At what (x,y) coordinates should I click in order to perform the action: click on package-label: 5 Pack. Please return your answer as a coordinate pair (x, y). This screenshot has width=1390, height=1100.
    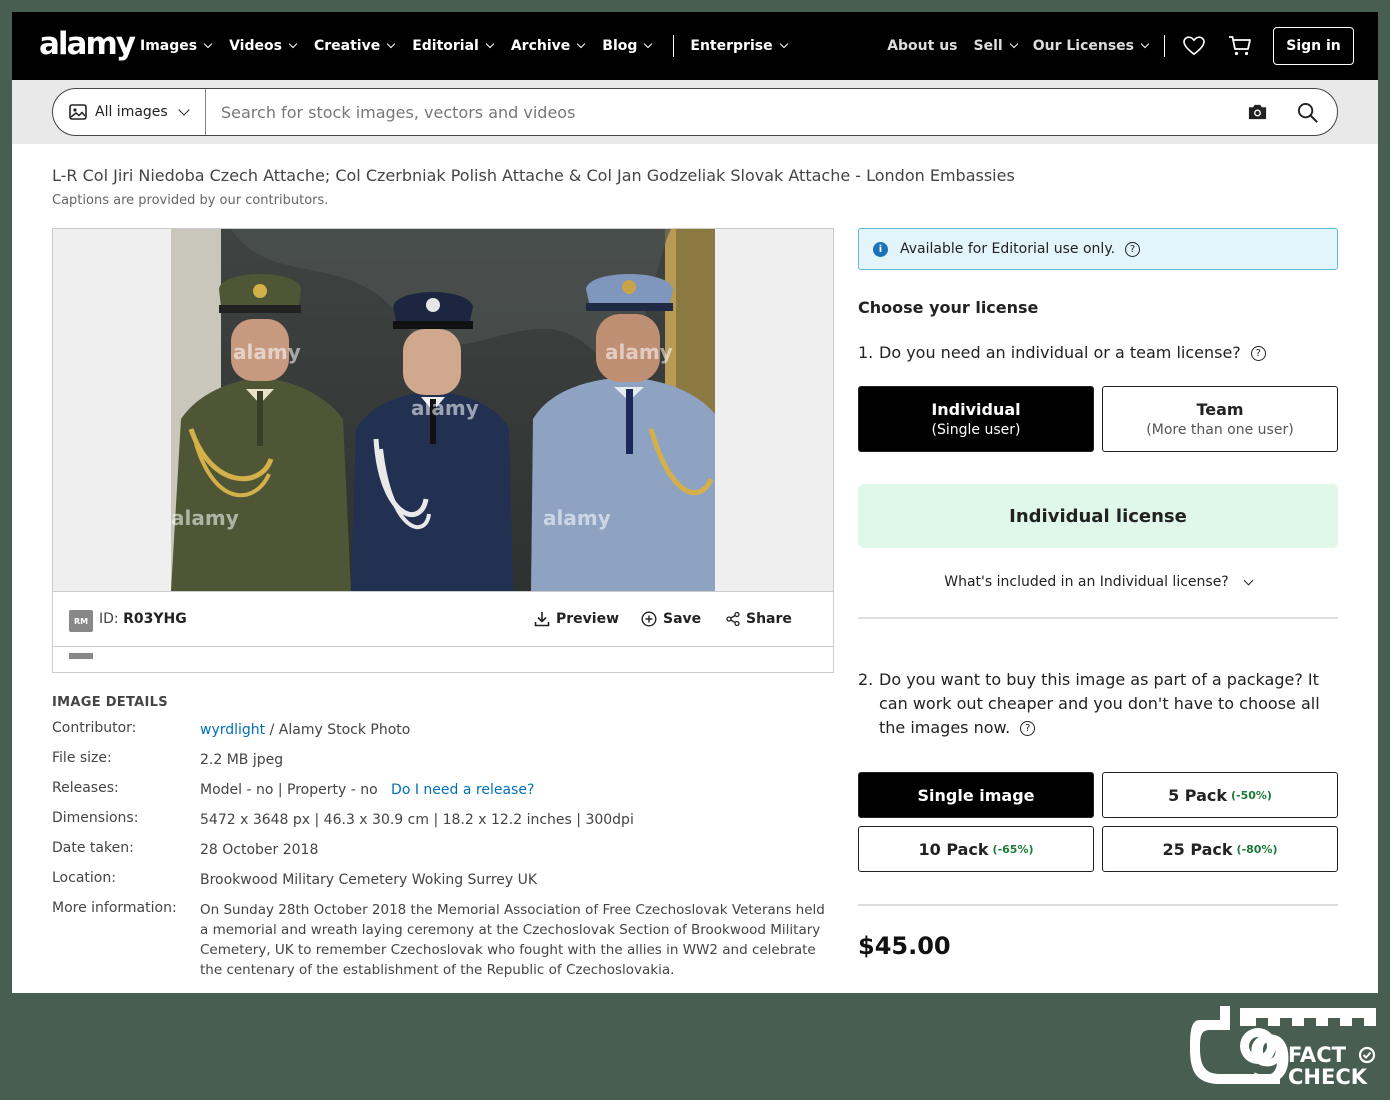
    Looking at the image, I should click on (1197, 795).